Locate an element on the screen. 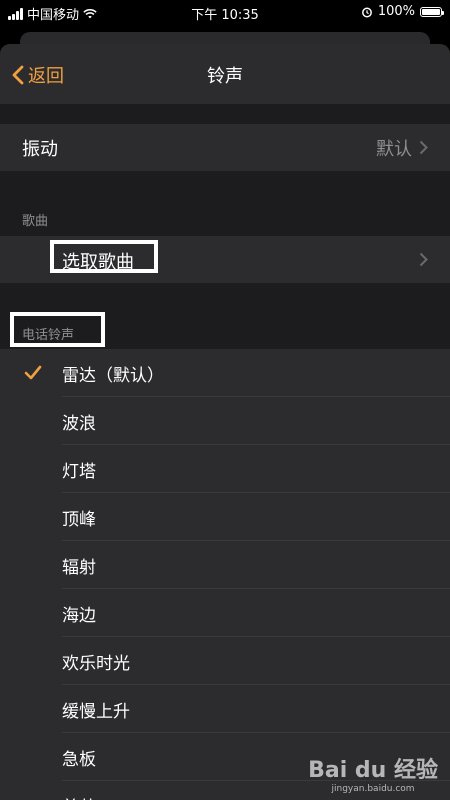  vibration-value: 默认 is located at coordinates (394, 149).